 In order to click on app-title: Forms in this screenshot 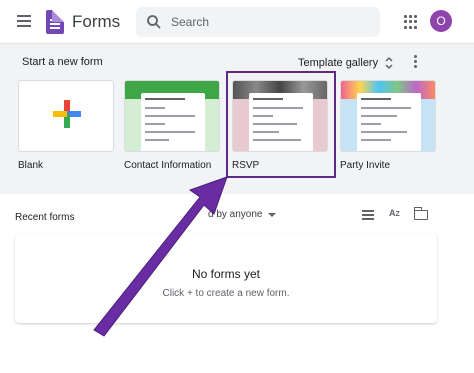, I will do `click(96, 21)`.